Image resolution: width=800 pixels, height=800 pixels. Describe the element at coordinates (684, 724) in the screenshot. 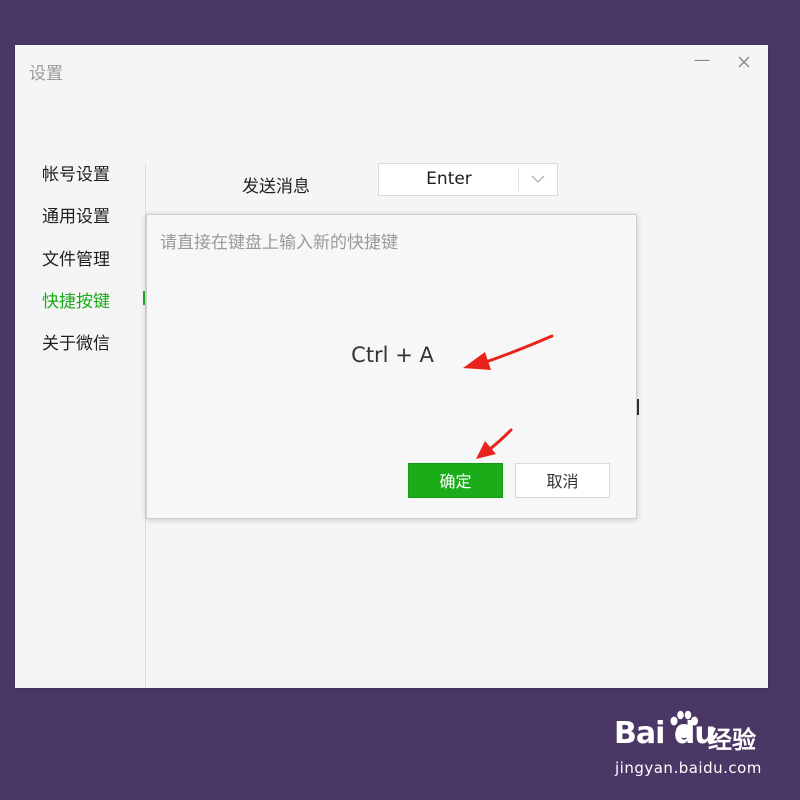

I see `paw-icon` at that location.